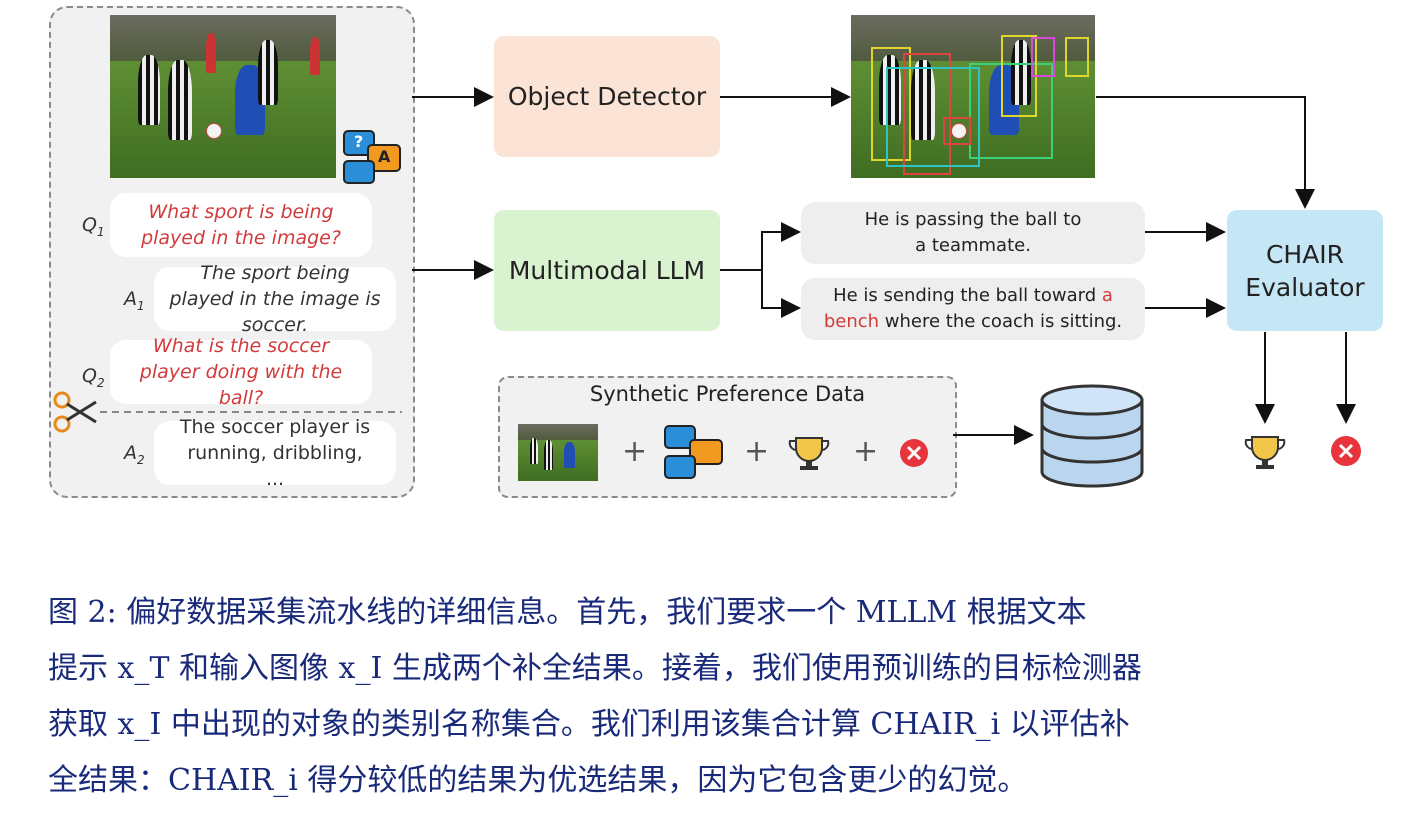  I want to click on q1-label: Q1, so click(93, 226).